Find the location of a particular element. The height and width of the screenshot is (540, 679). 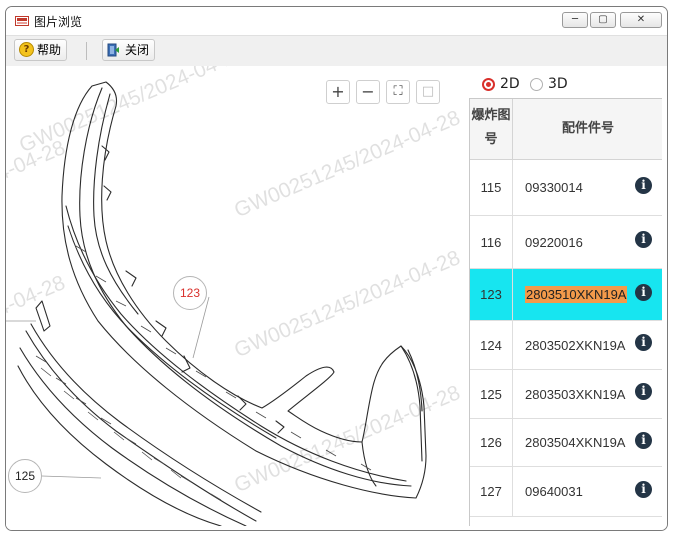

radio-2d-dot is located at coordinates (488, 84).